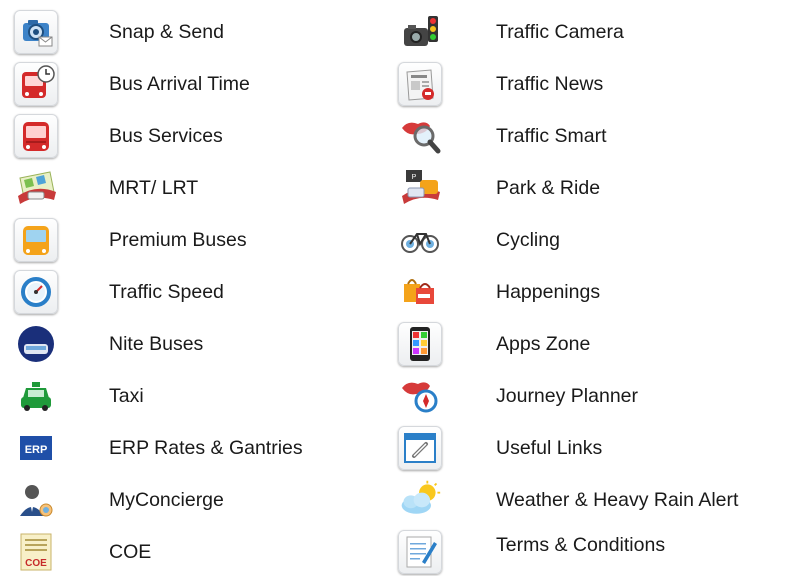  What do you see at coordinates (551, 135) in the screenshot?
I see `menu-item-label: Traffic Smart` at bounding box center [551, 135].